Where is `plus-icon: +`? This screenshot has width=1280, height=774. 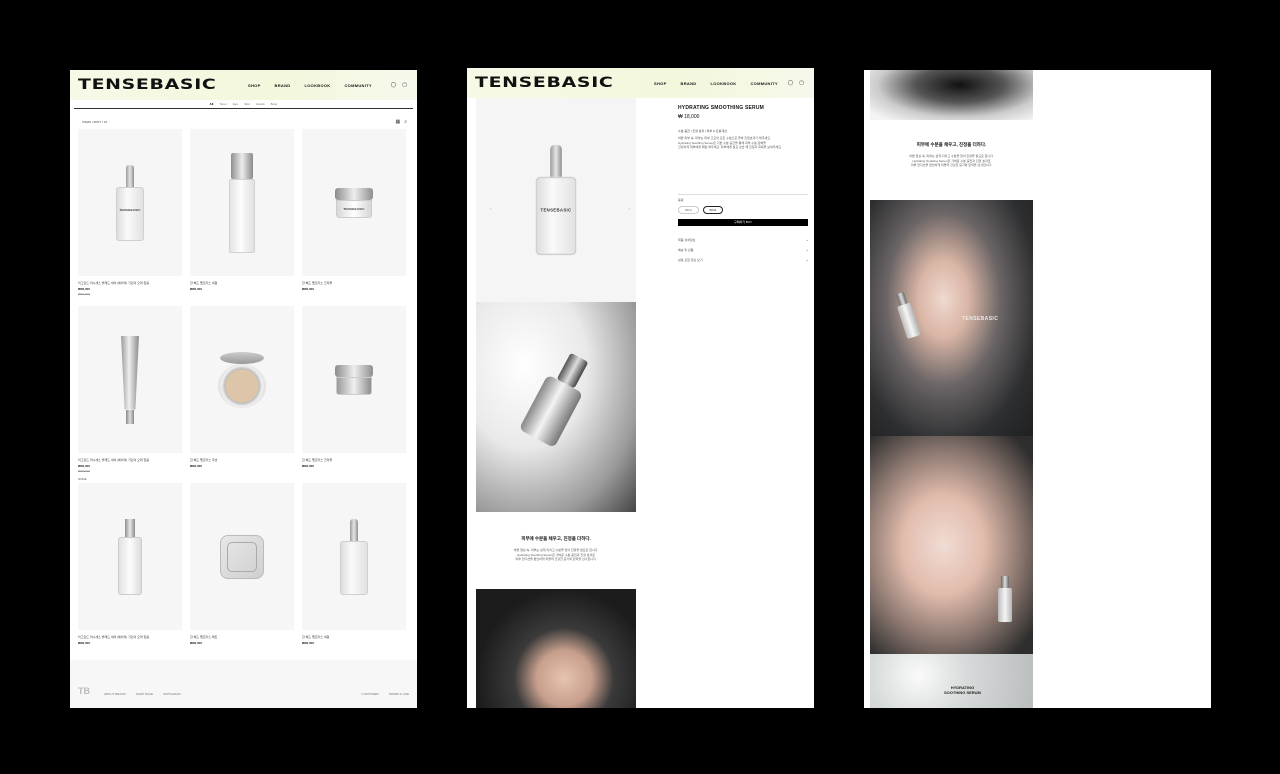
plus-icon: + is located at coordinates (807, 239).